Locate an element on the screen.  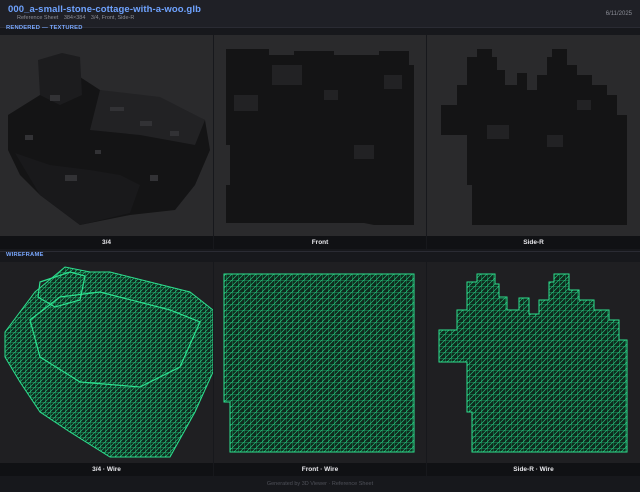
panel-textured-3-4: 3/4 is located at coordinates (106, 142).